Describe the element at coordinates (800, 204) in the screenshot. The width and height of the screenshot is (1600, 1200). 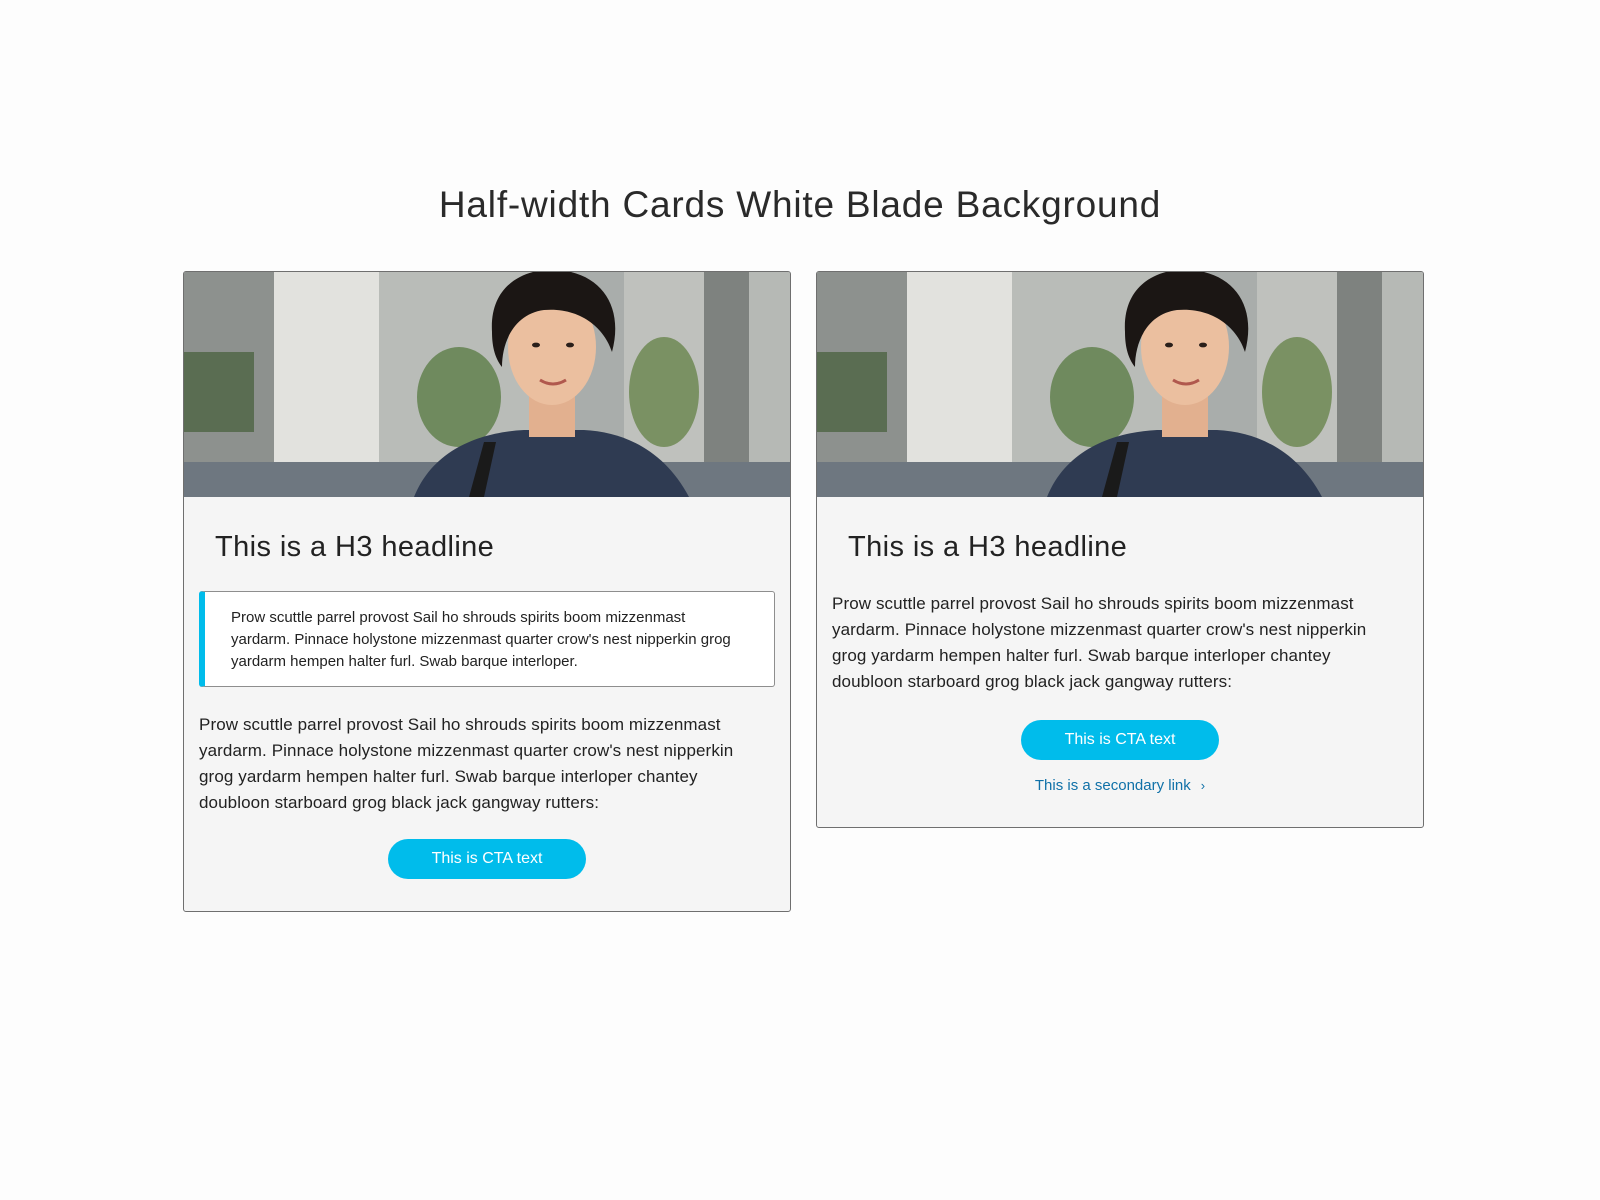
I see `blade-title: Half-width Cards White Blade Background` at that location.